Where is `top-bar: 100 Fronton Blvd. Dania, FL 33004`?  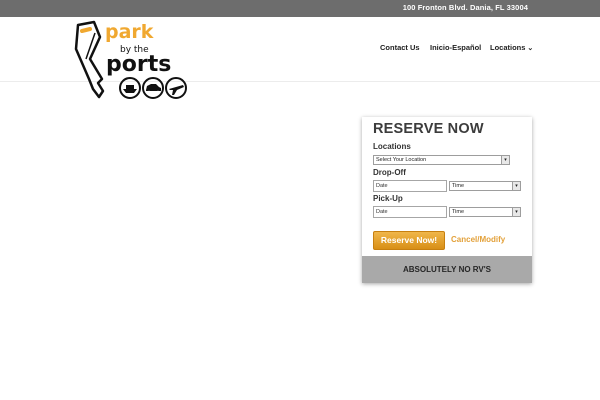
top-bar: 100 Fronton Blvd. Dania, FL 33004 is located at coordinates (300, 8).